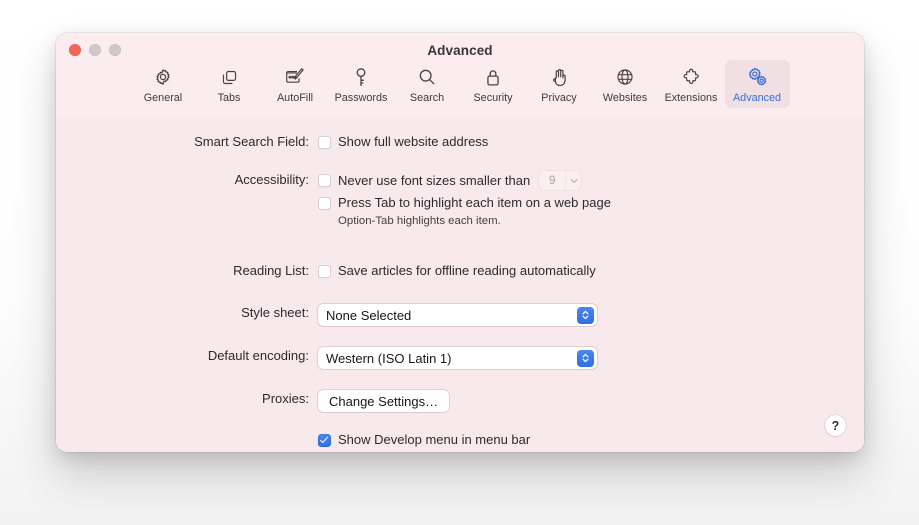  I want to click on never-use-font-sizes-checkbox-row: Never use font sizes smaller than, so click(424, 181).